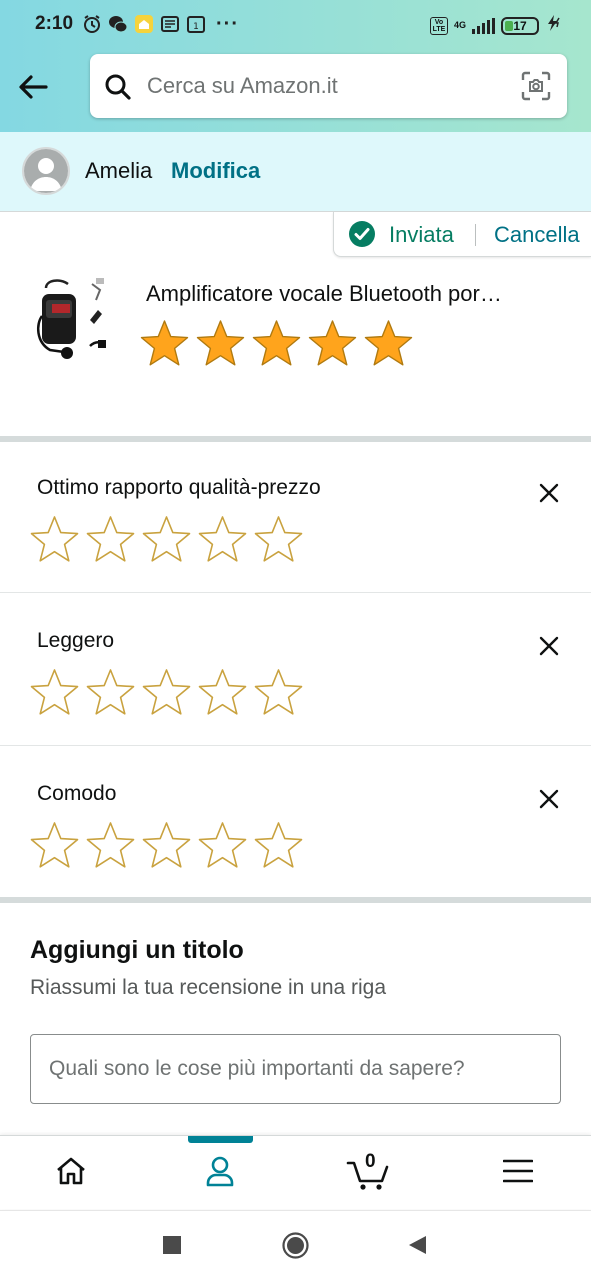  I want to click on back-arrow-icon, so click(33, 87).